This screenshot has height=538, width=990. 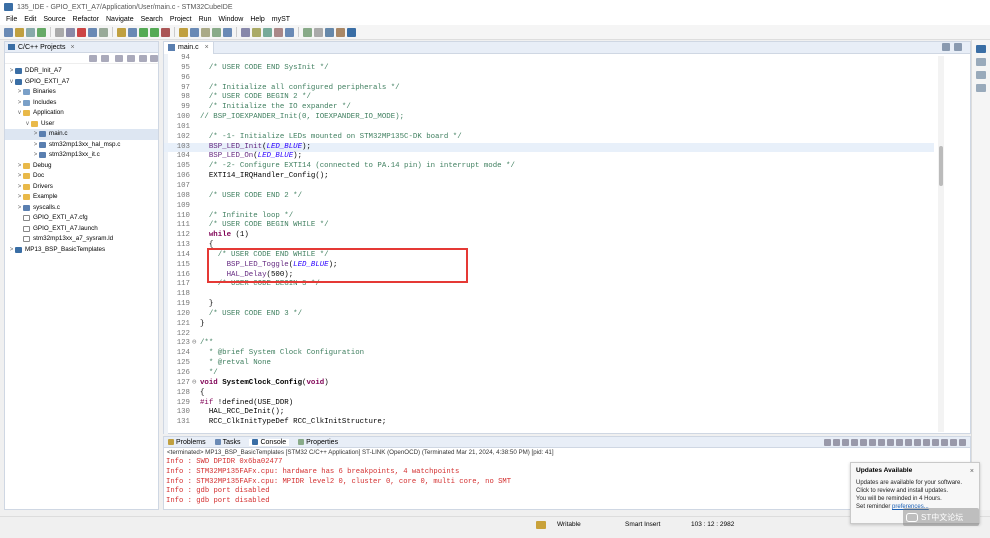 What do you see at coordinates (946, 47) in the screenshot?
I see `minimize-icon` at bounding box center [946, 47].